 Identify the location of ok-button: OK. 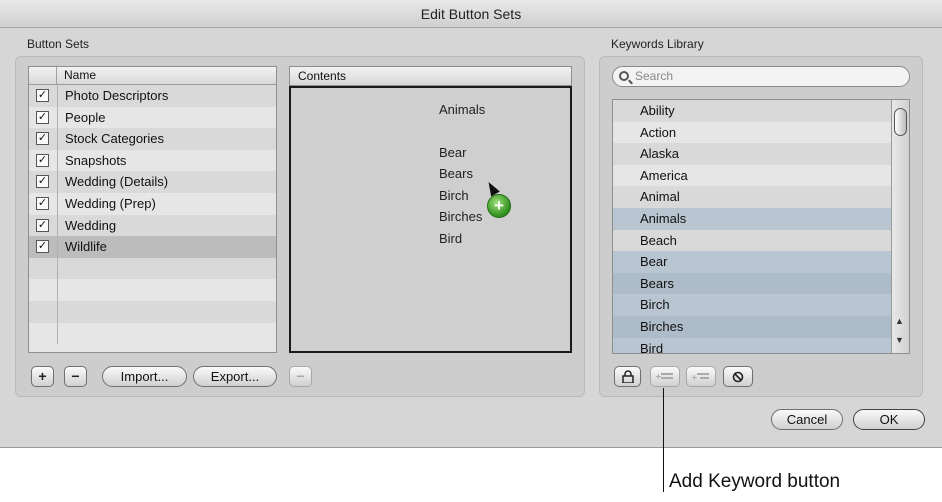
(889, 419).